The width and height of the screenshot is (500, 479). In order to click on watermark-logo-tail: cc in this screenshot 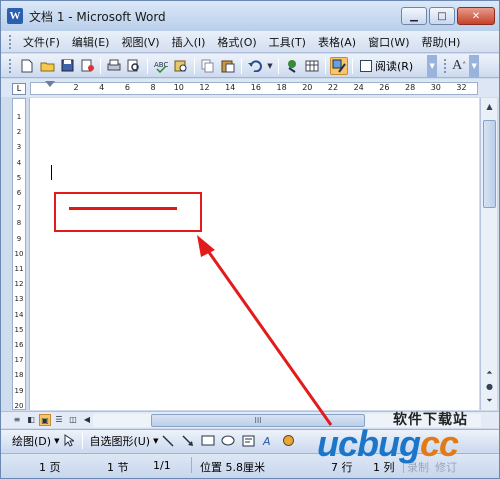, I will do `click(439, 443)`.